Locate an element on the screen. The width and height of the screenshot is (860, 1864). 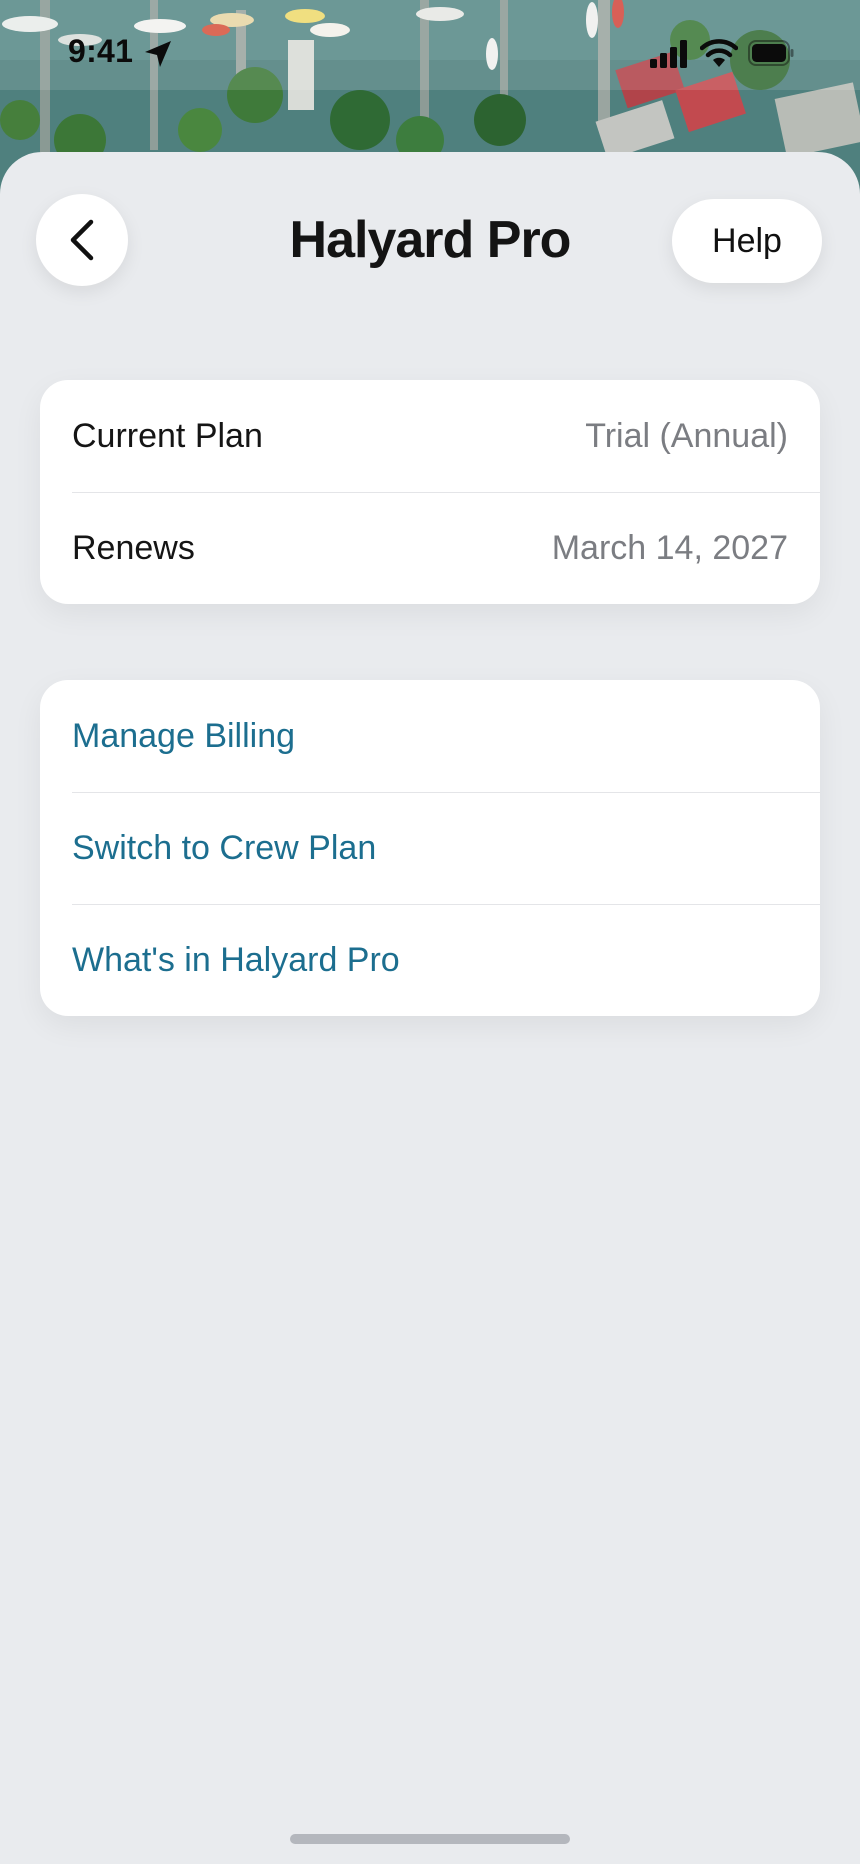
help-button: Help is located at coordinates (747, 241).